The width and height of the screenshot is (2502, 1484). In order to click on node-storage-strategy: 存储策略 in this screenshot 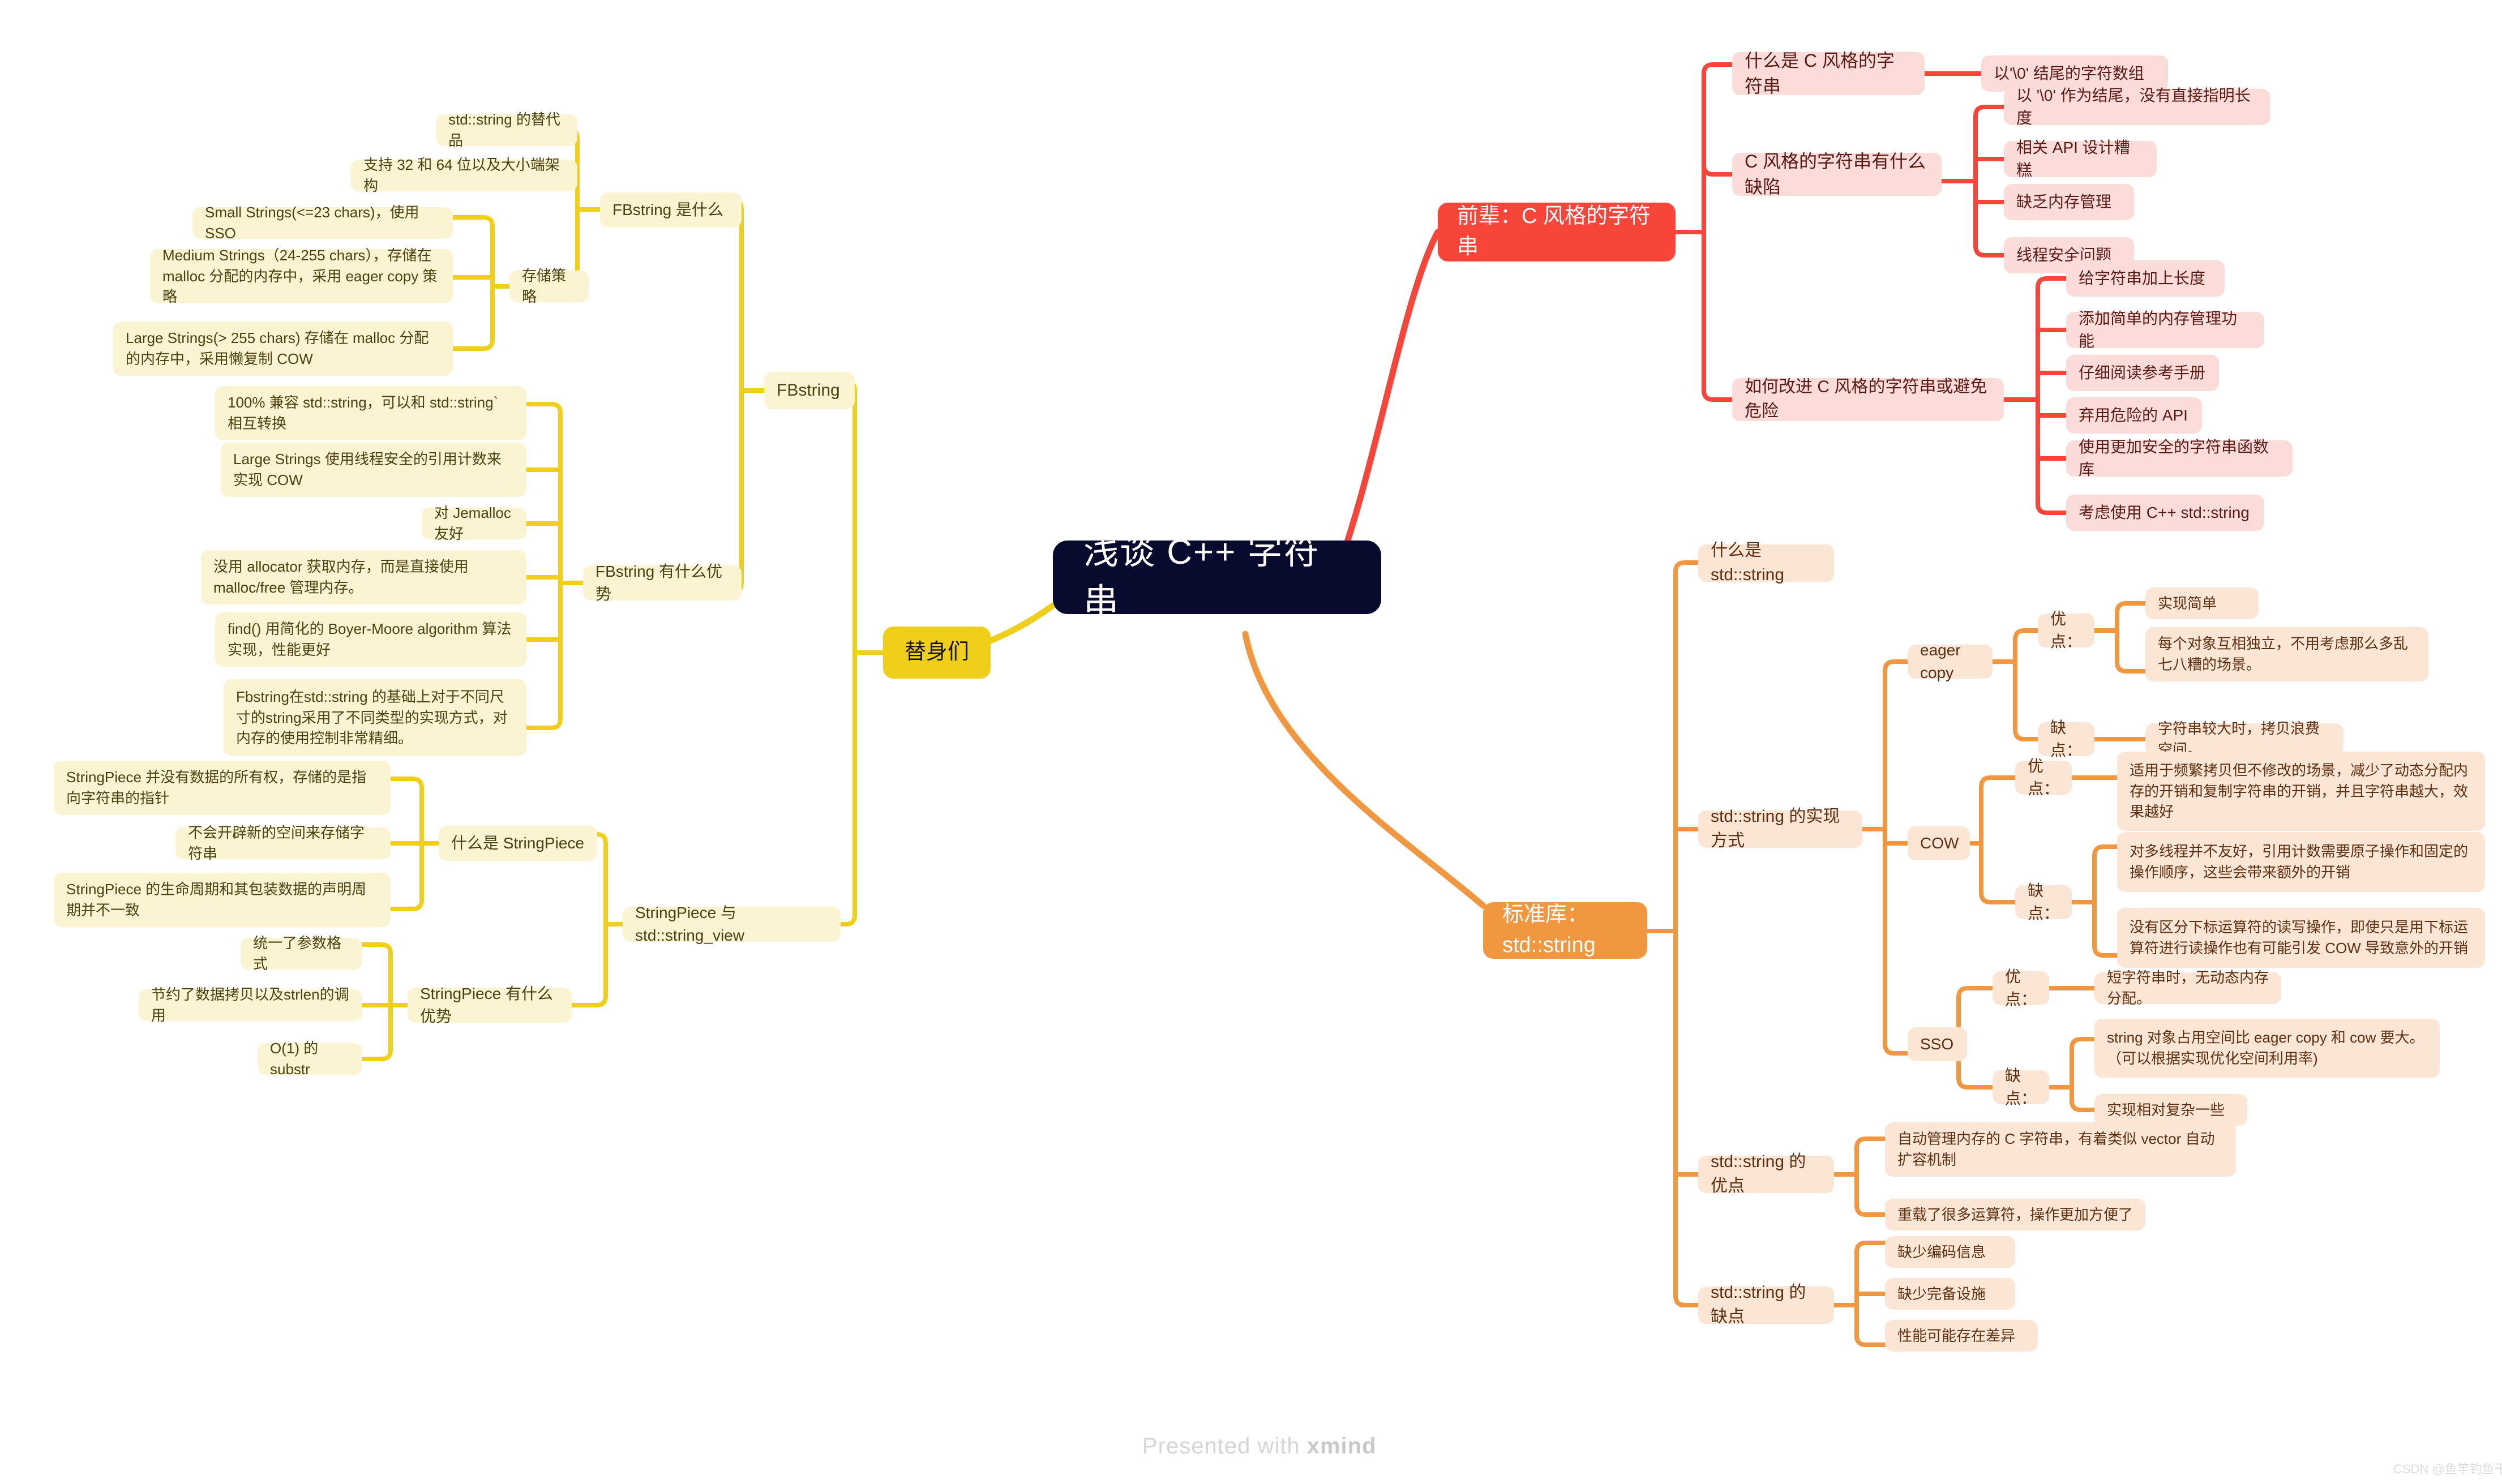, I will do `click(549, 286)`.